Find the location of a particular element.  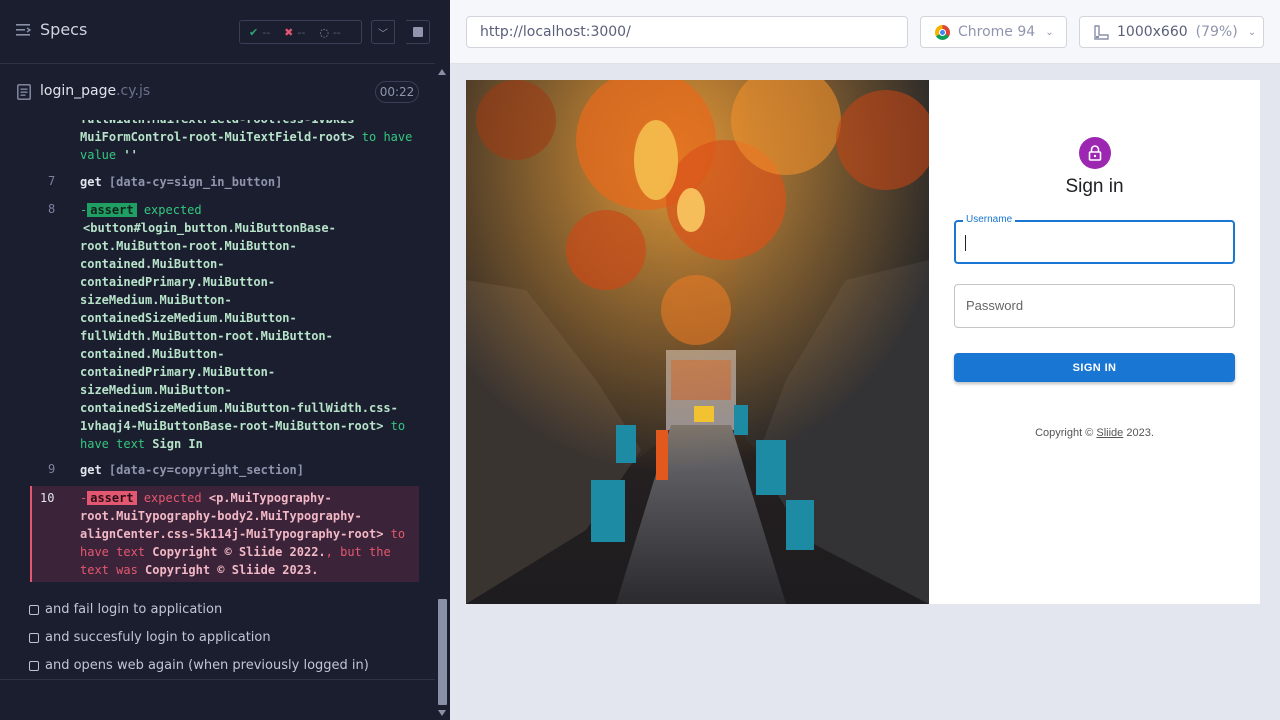

check-icon: ✔ is located at coordinates (254, 32).